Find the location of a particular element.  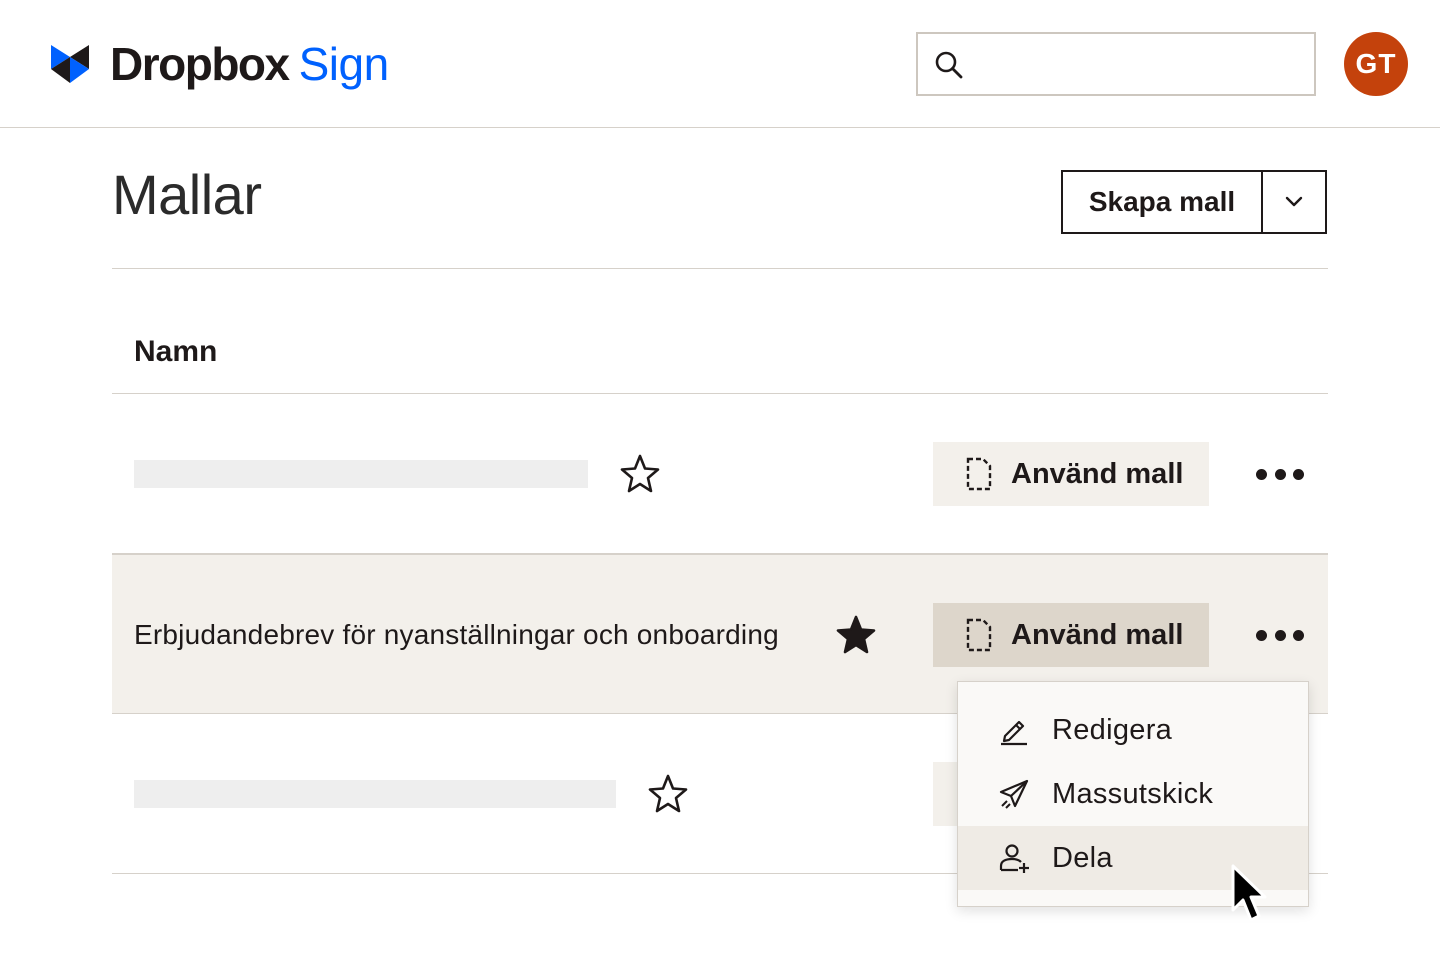

brand-secondary: Sign is located at coordinates (344, 64).